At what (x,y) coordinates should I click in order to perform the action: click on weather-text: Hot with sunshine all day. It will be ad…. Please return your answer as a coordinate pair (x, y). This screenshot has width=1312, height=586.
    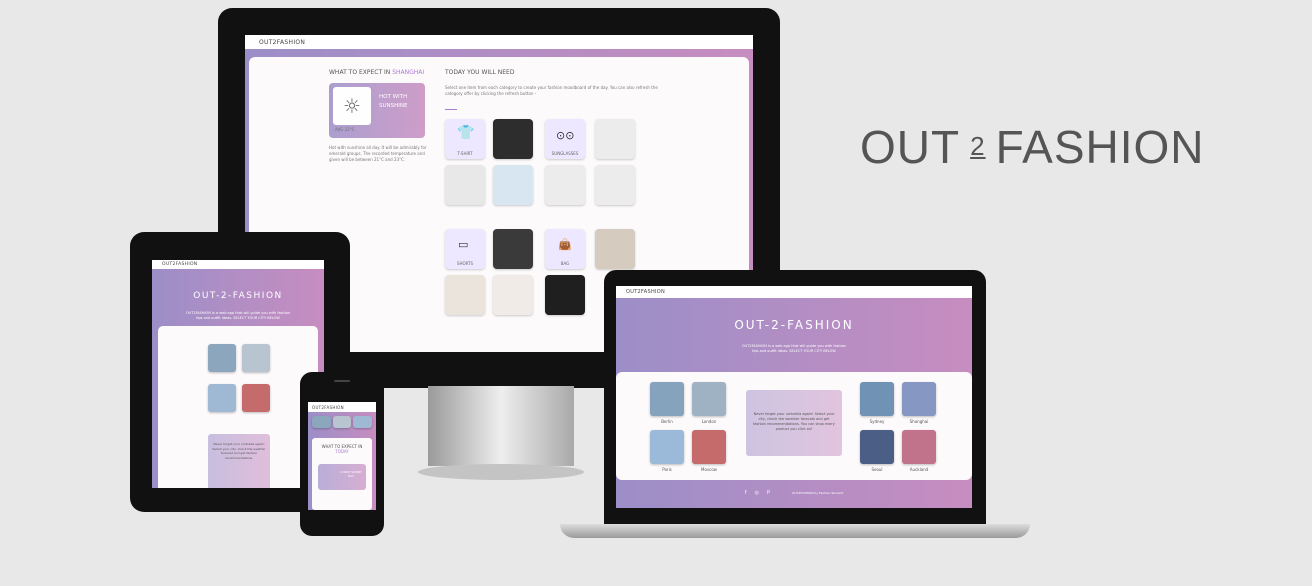
    Looking at the image, I should click on (378, 153).